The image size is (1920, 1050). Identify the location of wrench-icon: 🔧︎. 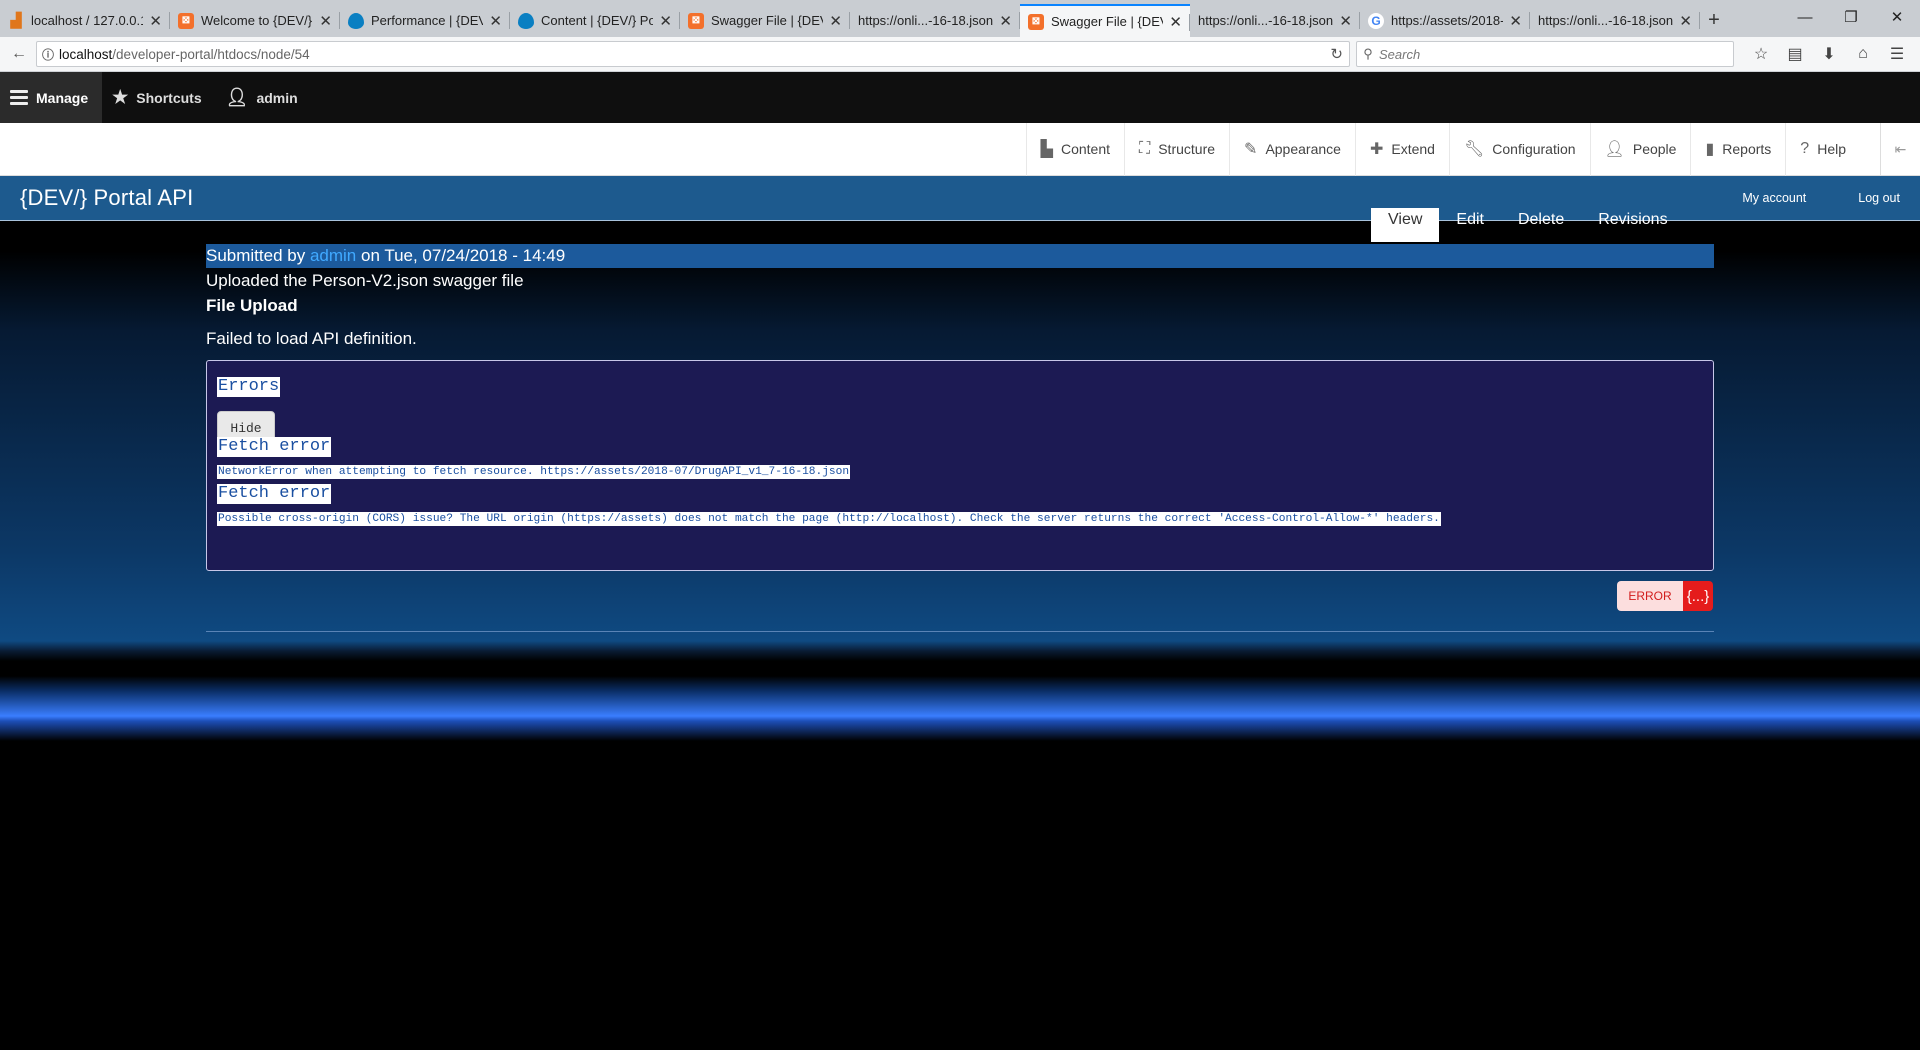
(1474, 149).